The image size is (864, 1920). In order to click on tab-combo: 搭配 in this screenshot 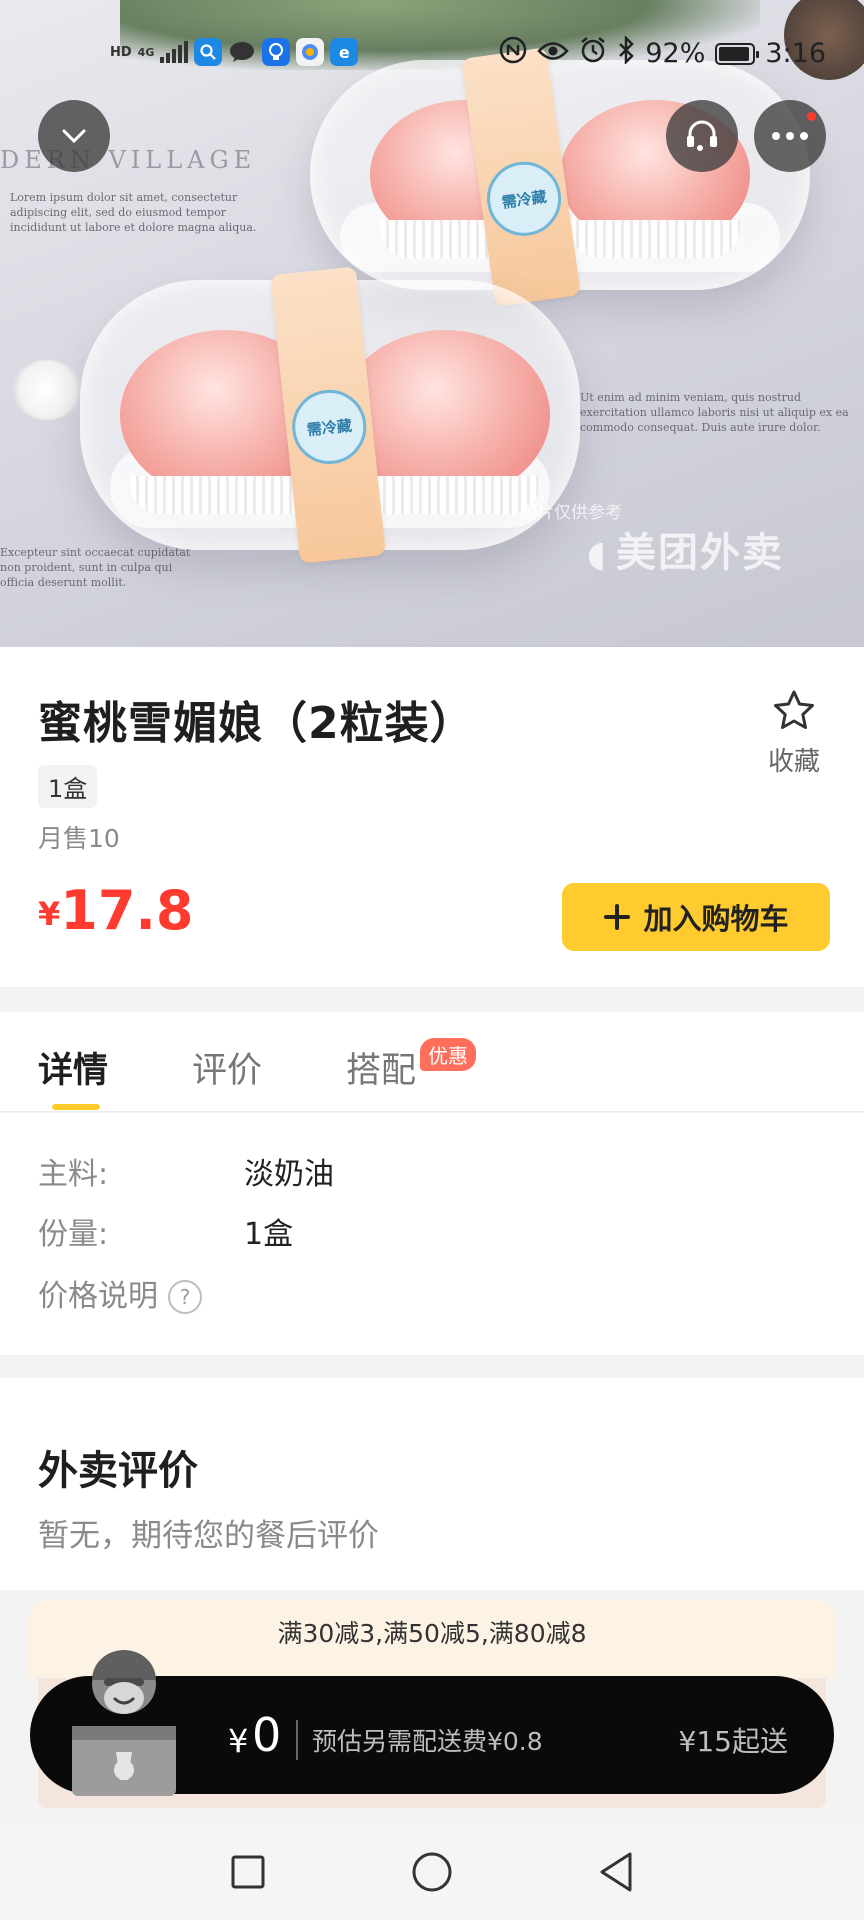, I will do `click(381, 1067)`.